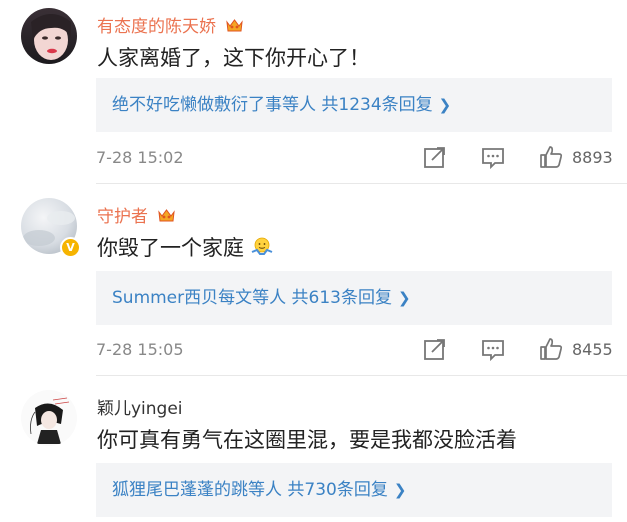 Image resolution: width=627 pixels, height=522 pixels. I want to click on comment-text: 你毁了一个家庭, so click(185, 247).